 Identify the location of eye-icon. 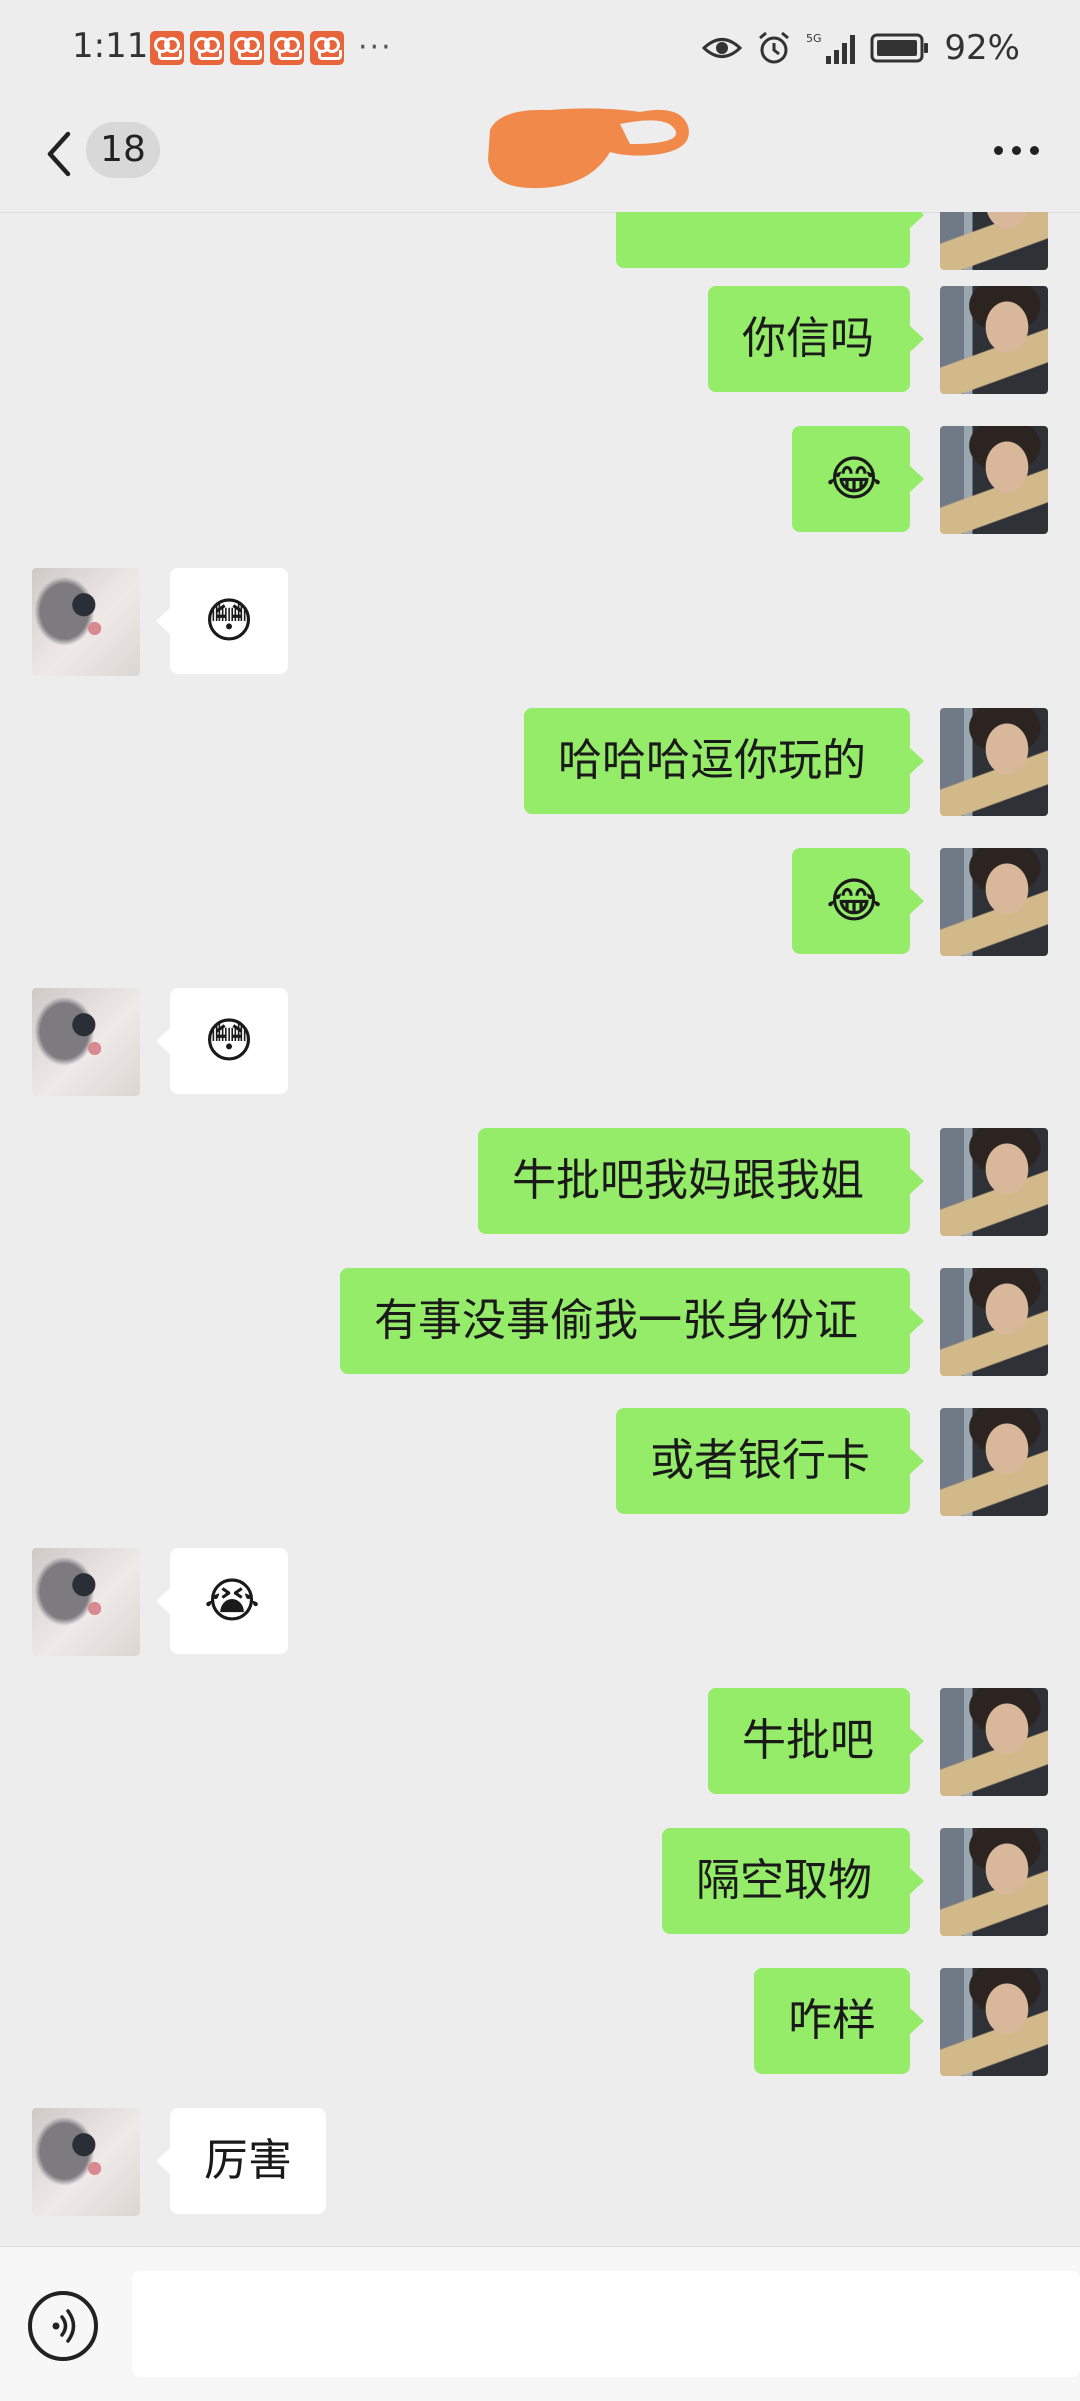
(722, 48).